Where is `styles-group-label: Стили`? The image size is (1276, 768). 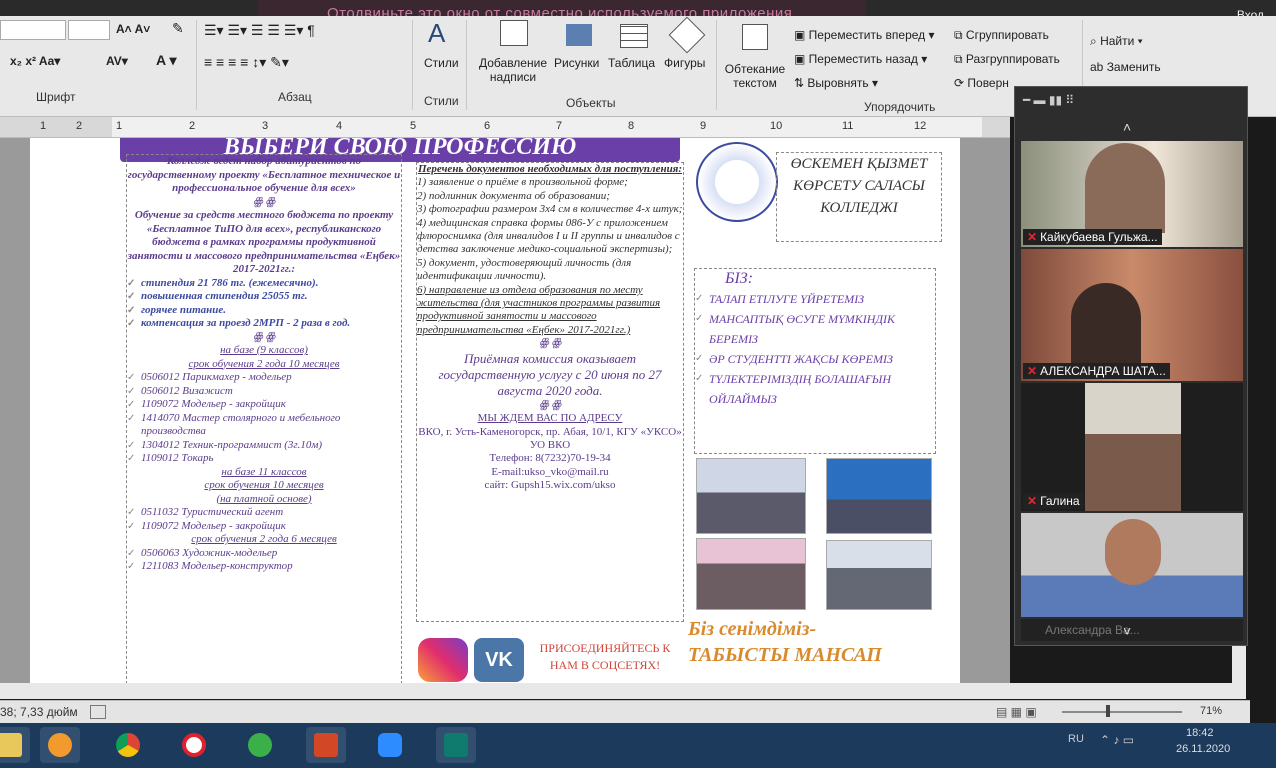 styles-group-label: Стили is located at coordinates (441, 101).